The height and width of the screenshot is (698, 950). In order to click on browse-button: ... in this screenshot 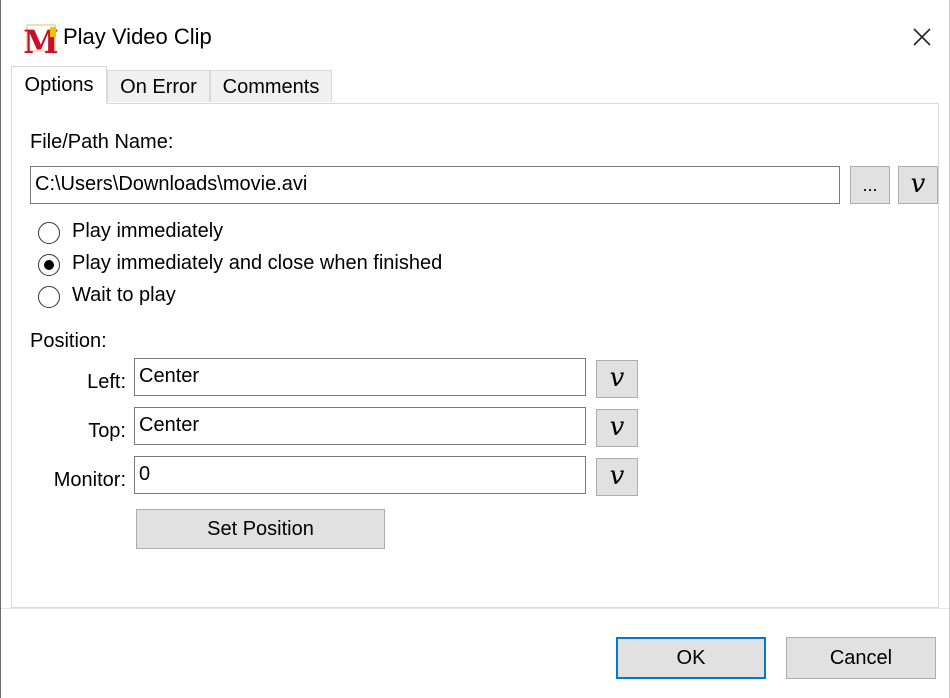, I will do `click(870, 185)`.